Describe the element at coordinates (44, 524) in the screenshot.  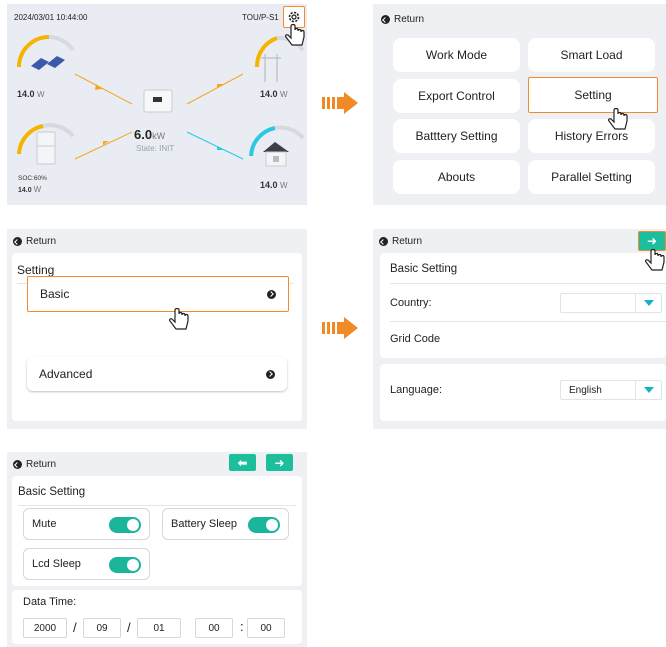
I see `mute-label: Mute` at that location.